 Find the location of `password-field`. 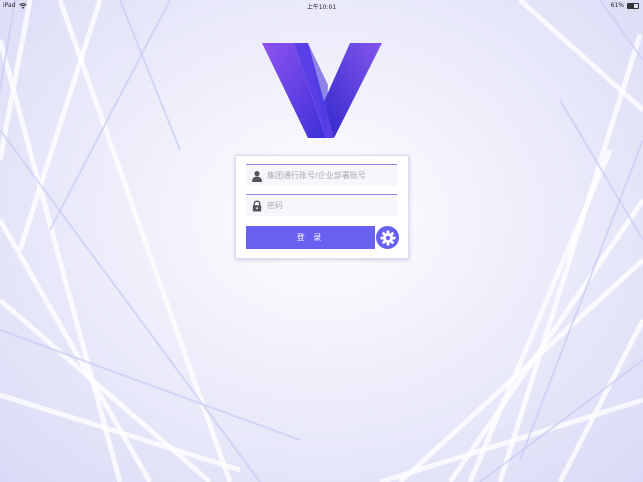

password-field is located at coordinates (321, 205).